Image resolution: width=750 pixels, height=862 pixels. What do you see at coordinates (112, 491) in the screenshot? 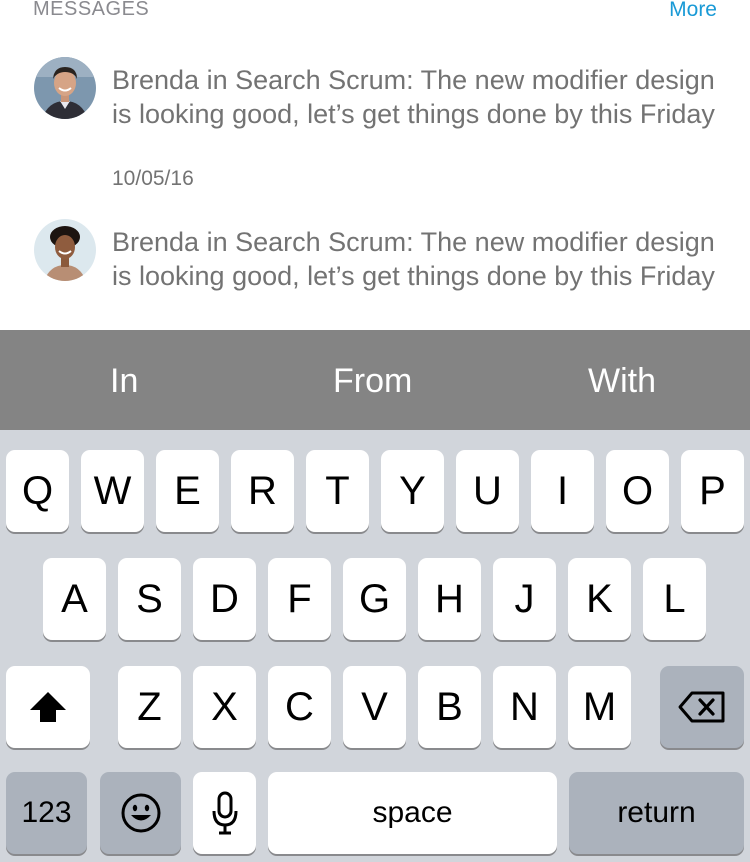
I see `key-w: W` at bounding box center [112, 491].